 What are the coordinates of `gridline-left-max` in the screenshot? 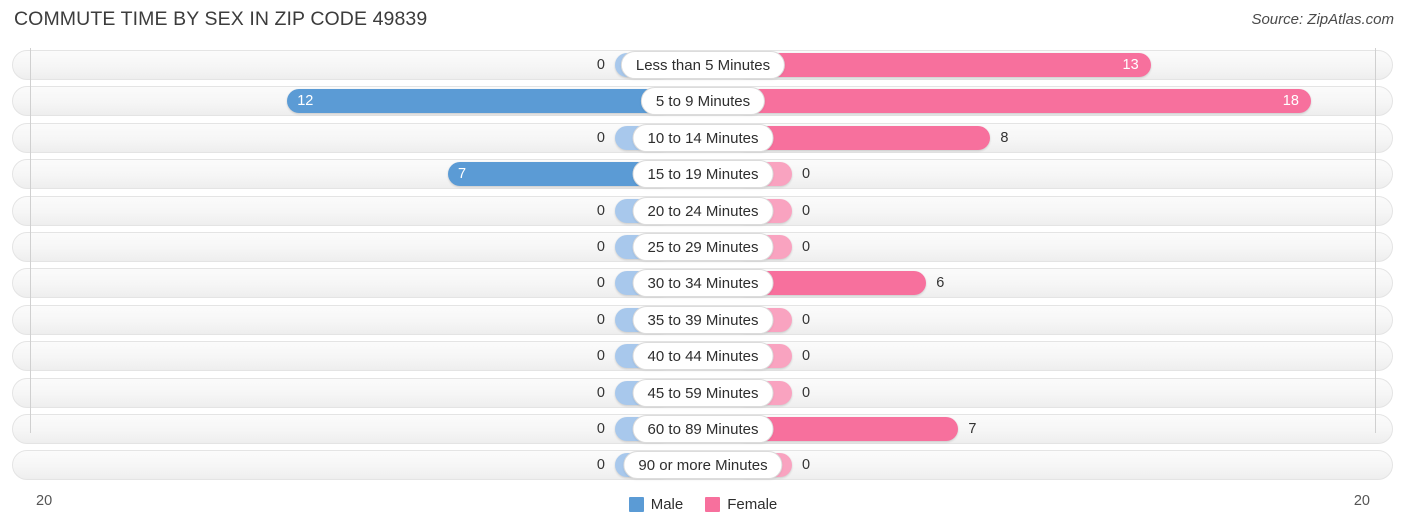 It's located at (30, 240).